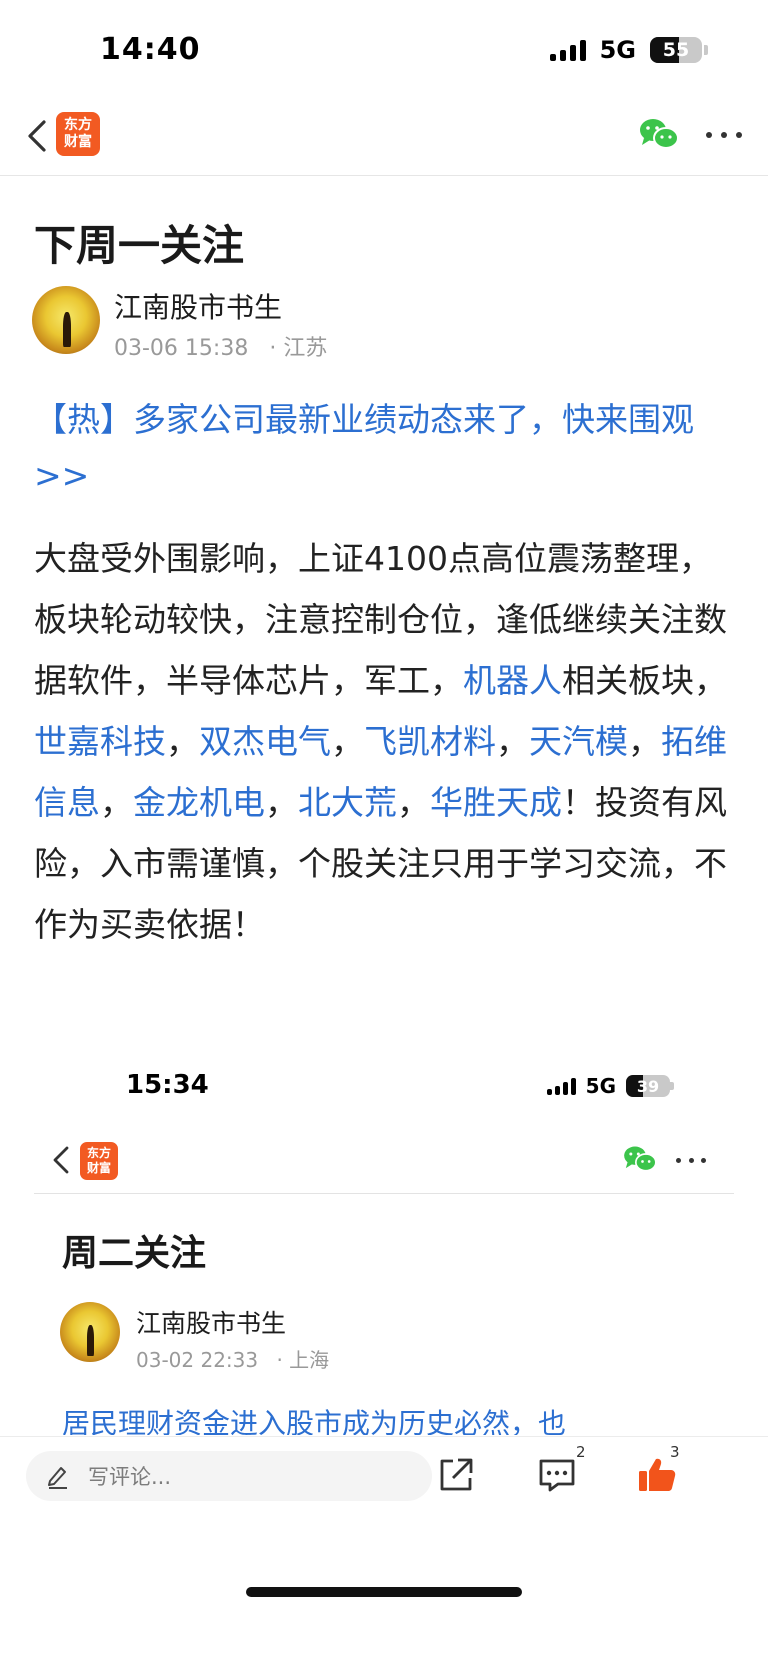 Image resolution: width=768 pixels, height=1665 pixels. What do you see at coordinates (181, 348) in the screenshot?
I see `post-time: 03-06 15:38` at bounding box center [181, 348].